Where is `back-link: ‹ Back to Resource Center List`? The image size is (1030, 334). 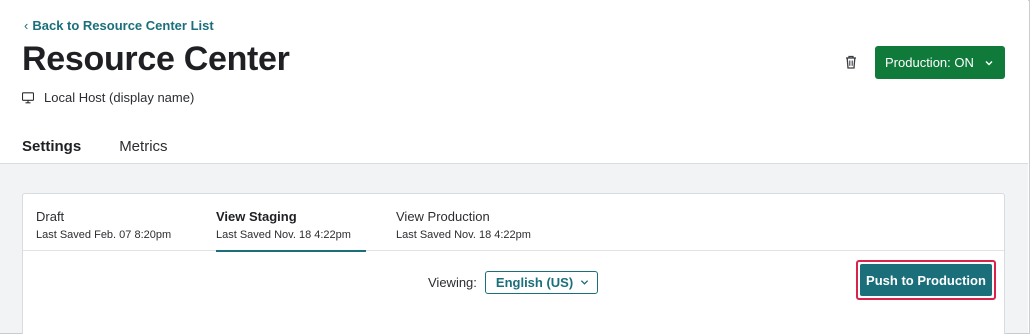 back-link: ‹ Back to Resource Center List is located at coordinates (119, 25).